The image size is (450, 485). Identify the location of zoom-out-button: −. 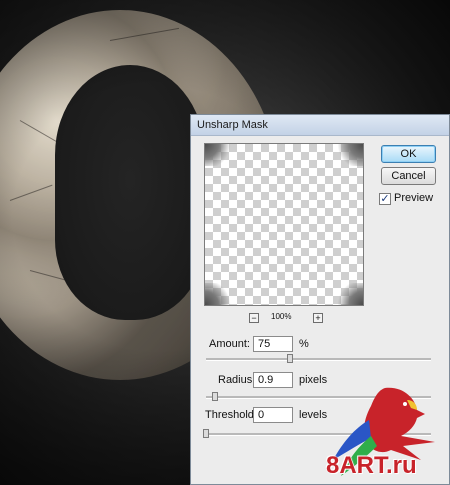
(254, 318).